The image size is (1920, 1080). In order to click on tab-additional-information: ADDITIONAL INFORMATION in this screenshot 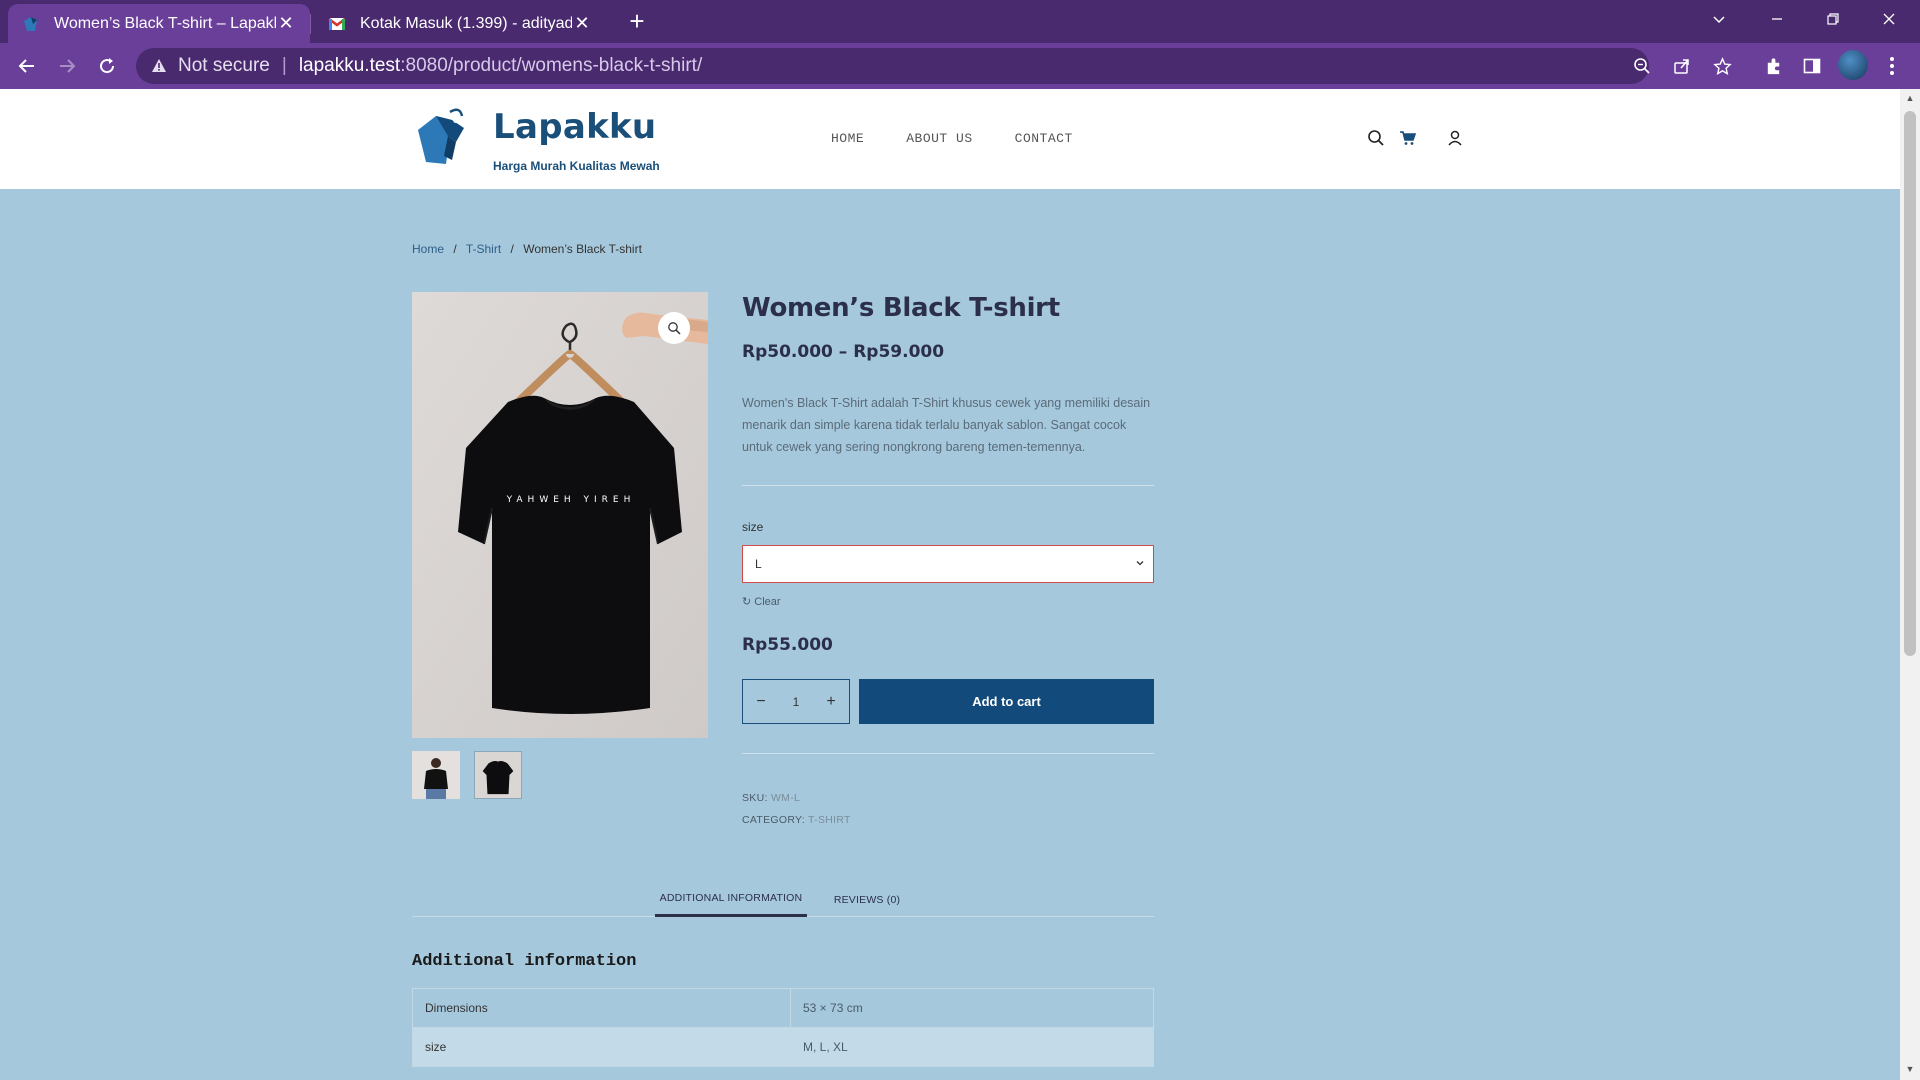, I will do `click(731, 899)`.